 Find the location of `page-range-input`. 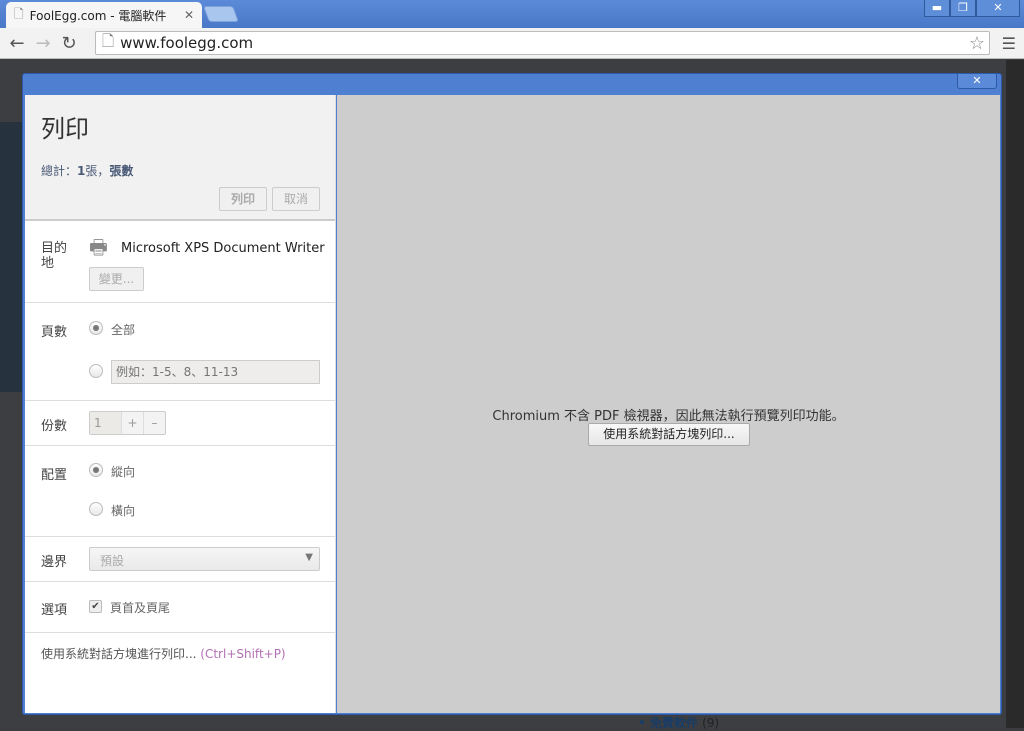

page-range-input is located at coordinates (215, 372).